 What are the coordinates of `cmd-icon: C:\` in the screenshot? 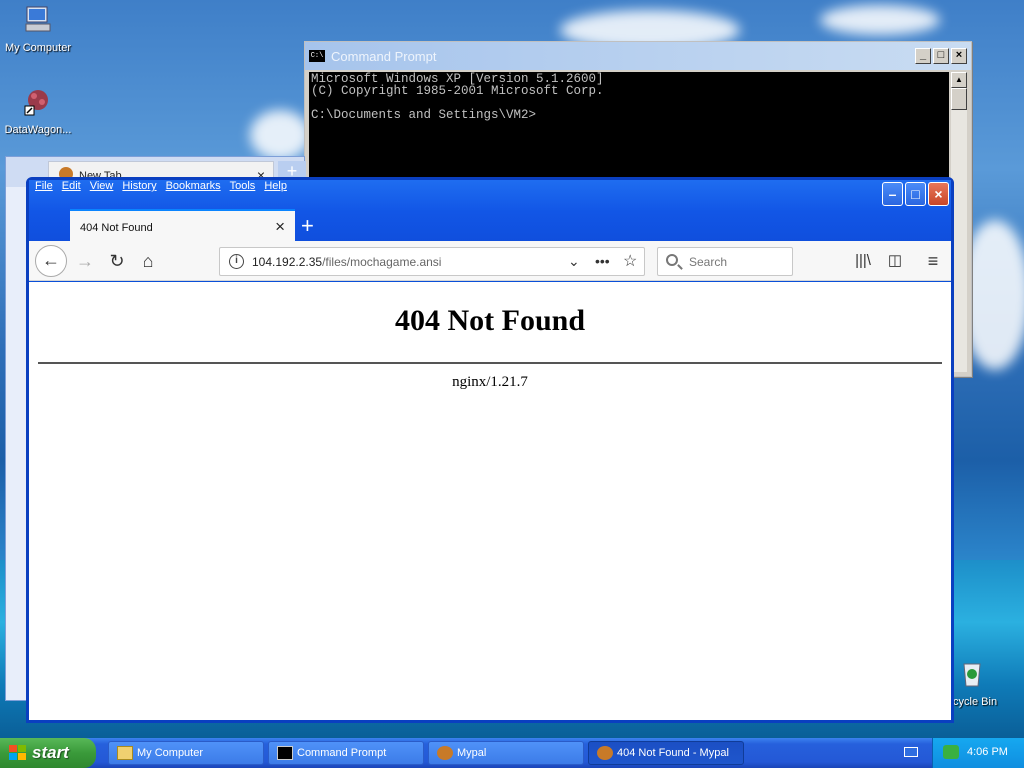 It's located at (317, 56).